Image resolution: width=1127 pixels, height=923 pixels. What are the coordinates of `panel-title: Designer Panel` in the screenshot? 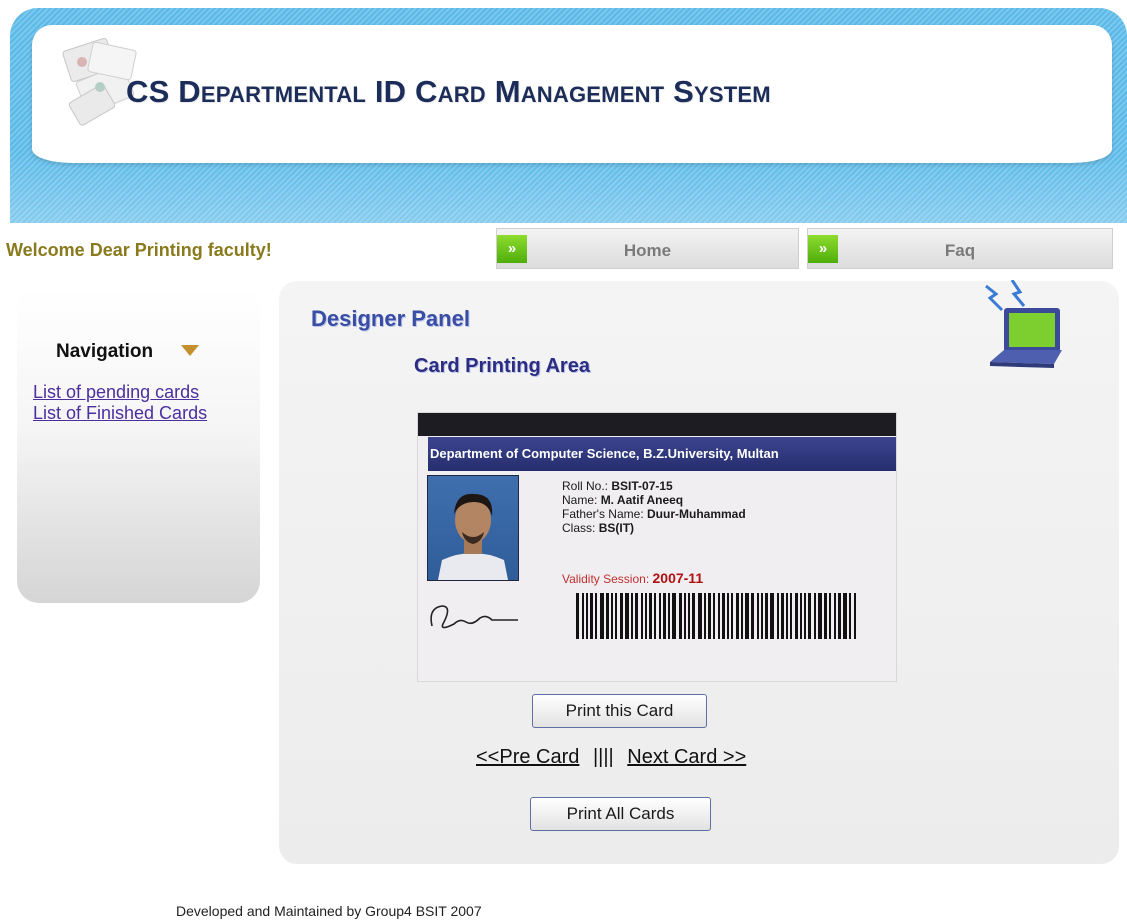 It's located at (390, 318).